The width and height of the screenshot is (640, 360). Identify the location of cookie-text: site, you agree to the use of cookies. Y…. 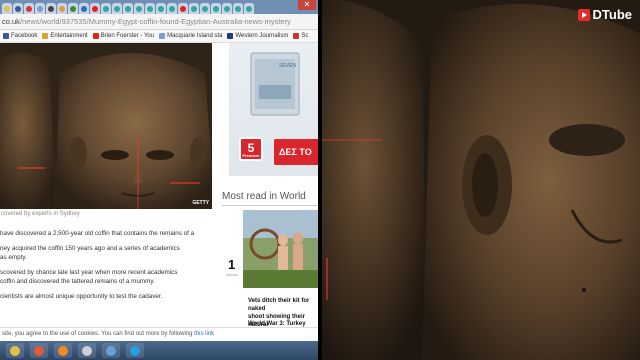
(98, 334).